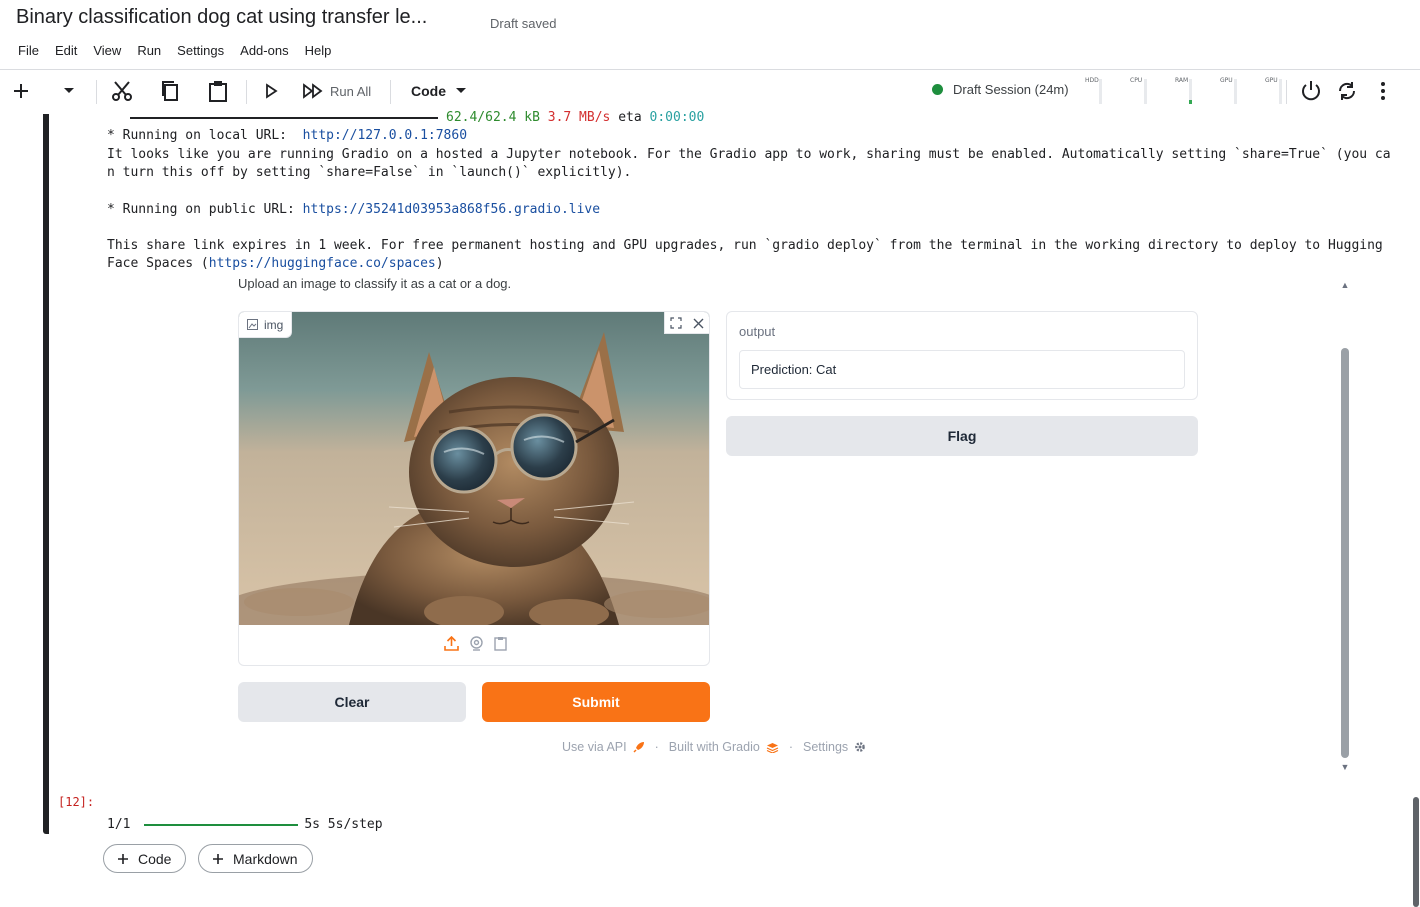  I want to click on scroll-up-arrow: ▲, so click(1345, 285).